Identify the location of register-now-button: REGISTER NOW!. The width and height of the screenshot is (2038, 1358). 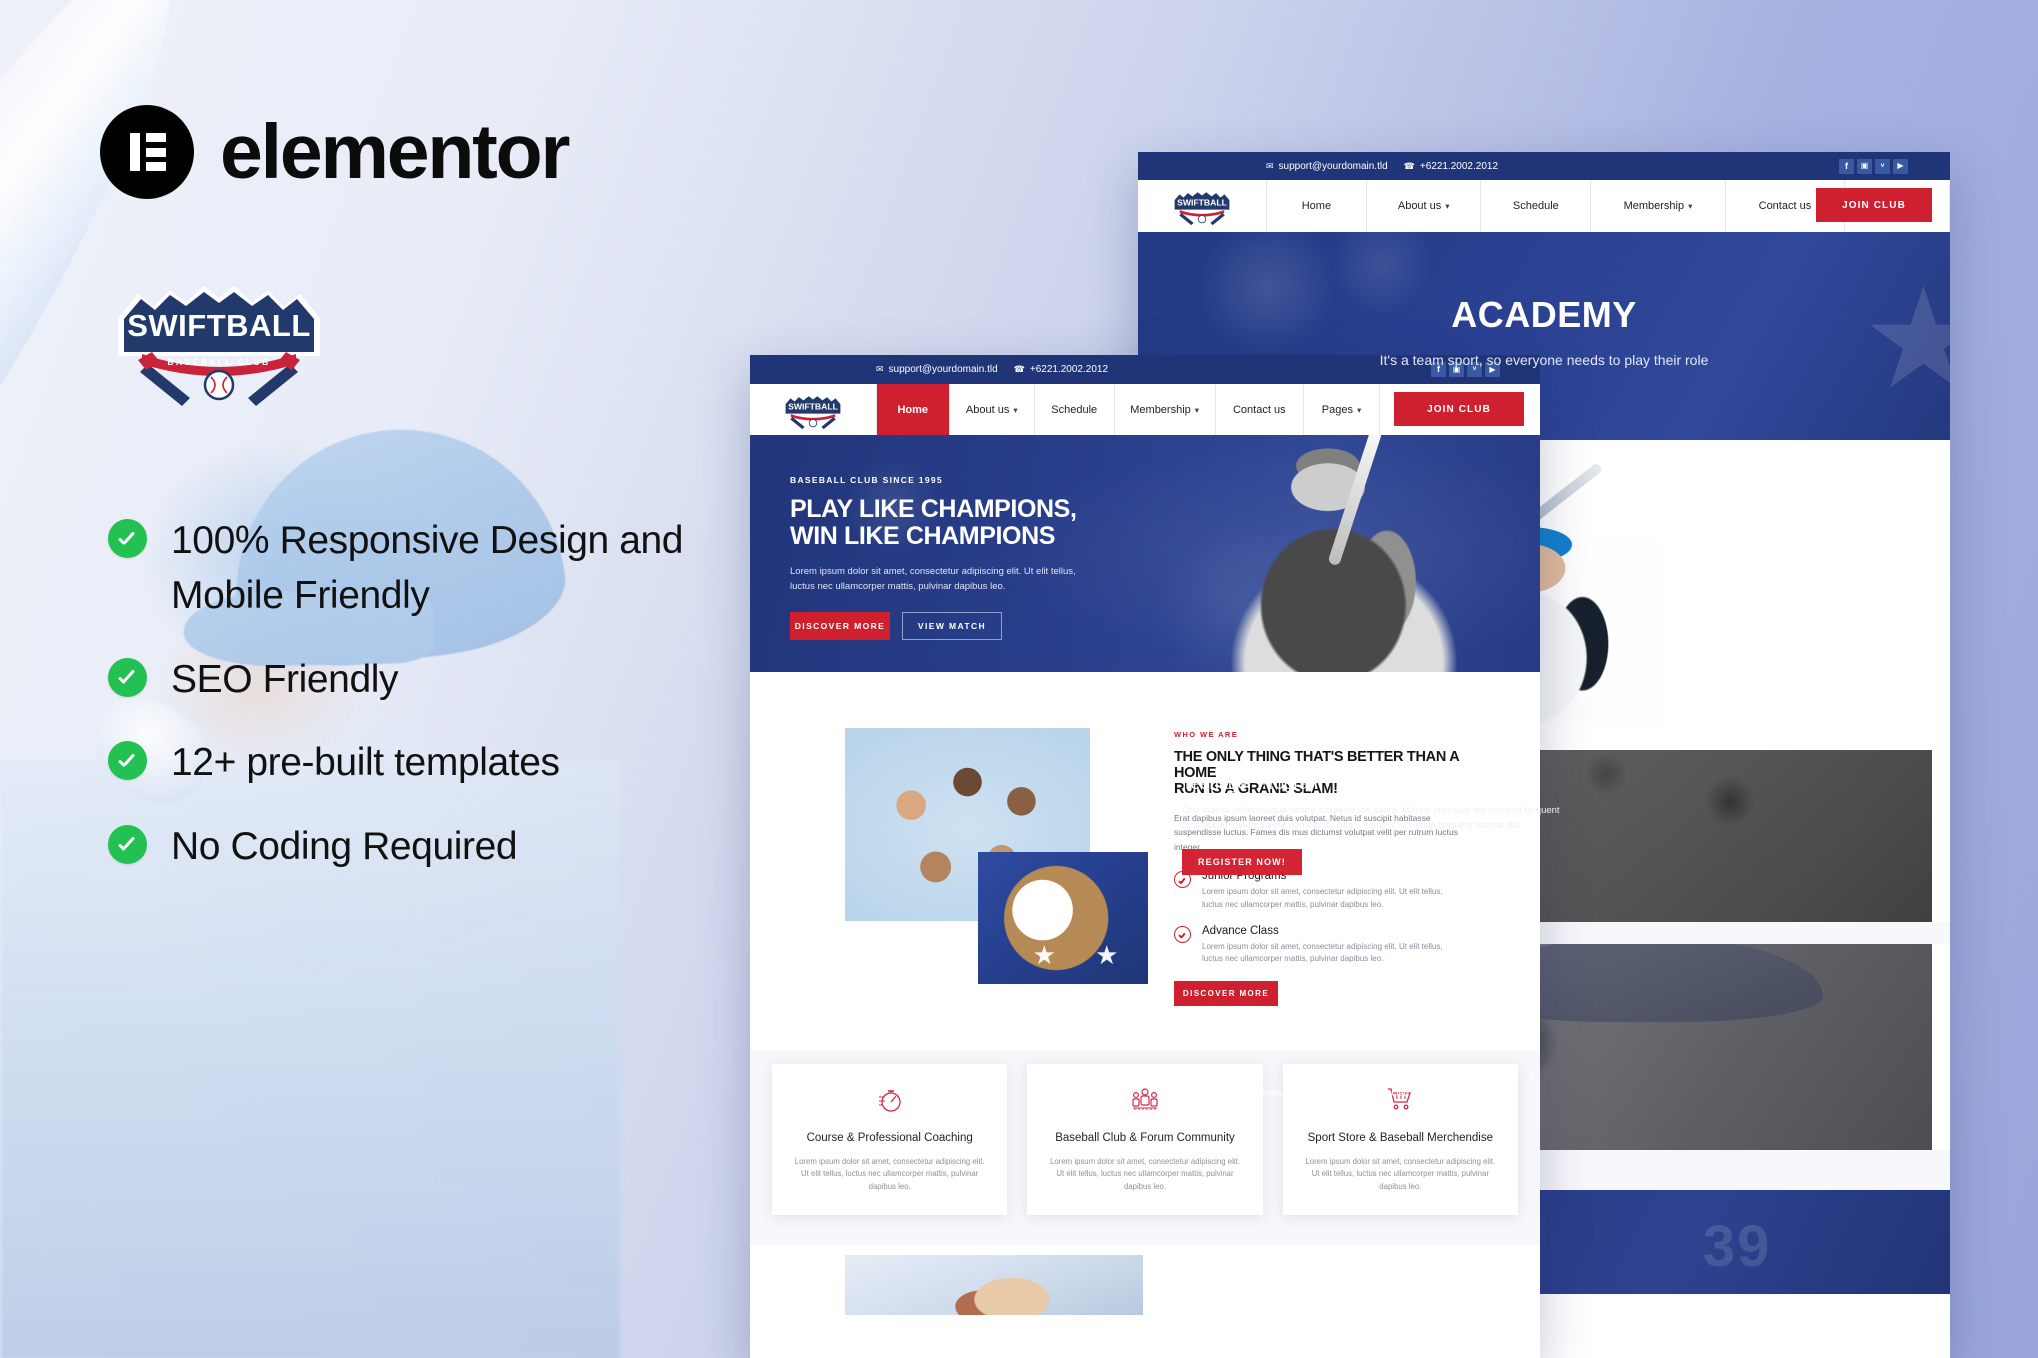
(1242, 862).